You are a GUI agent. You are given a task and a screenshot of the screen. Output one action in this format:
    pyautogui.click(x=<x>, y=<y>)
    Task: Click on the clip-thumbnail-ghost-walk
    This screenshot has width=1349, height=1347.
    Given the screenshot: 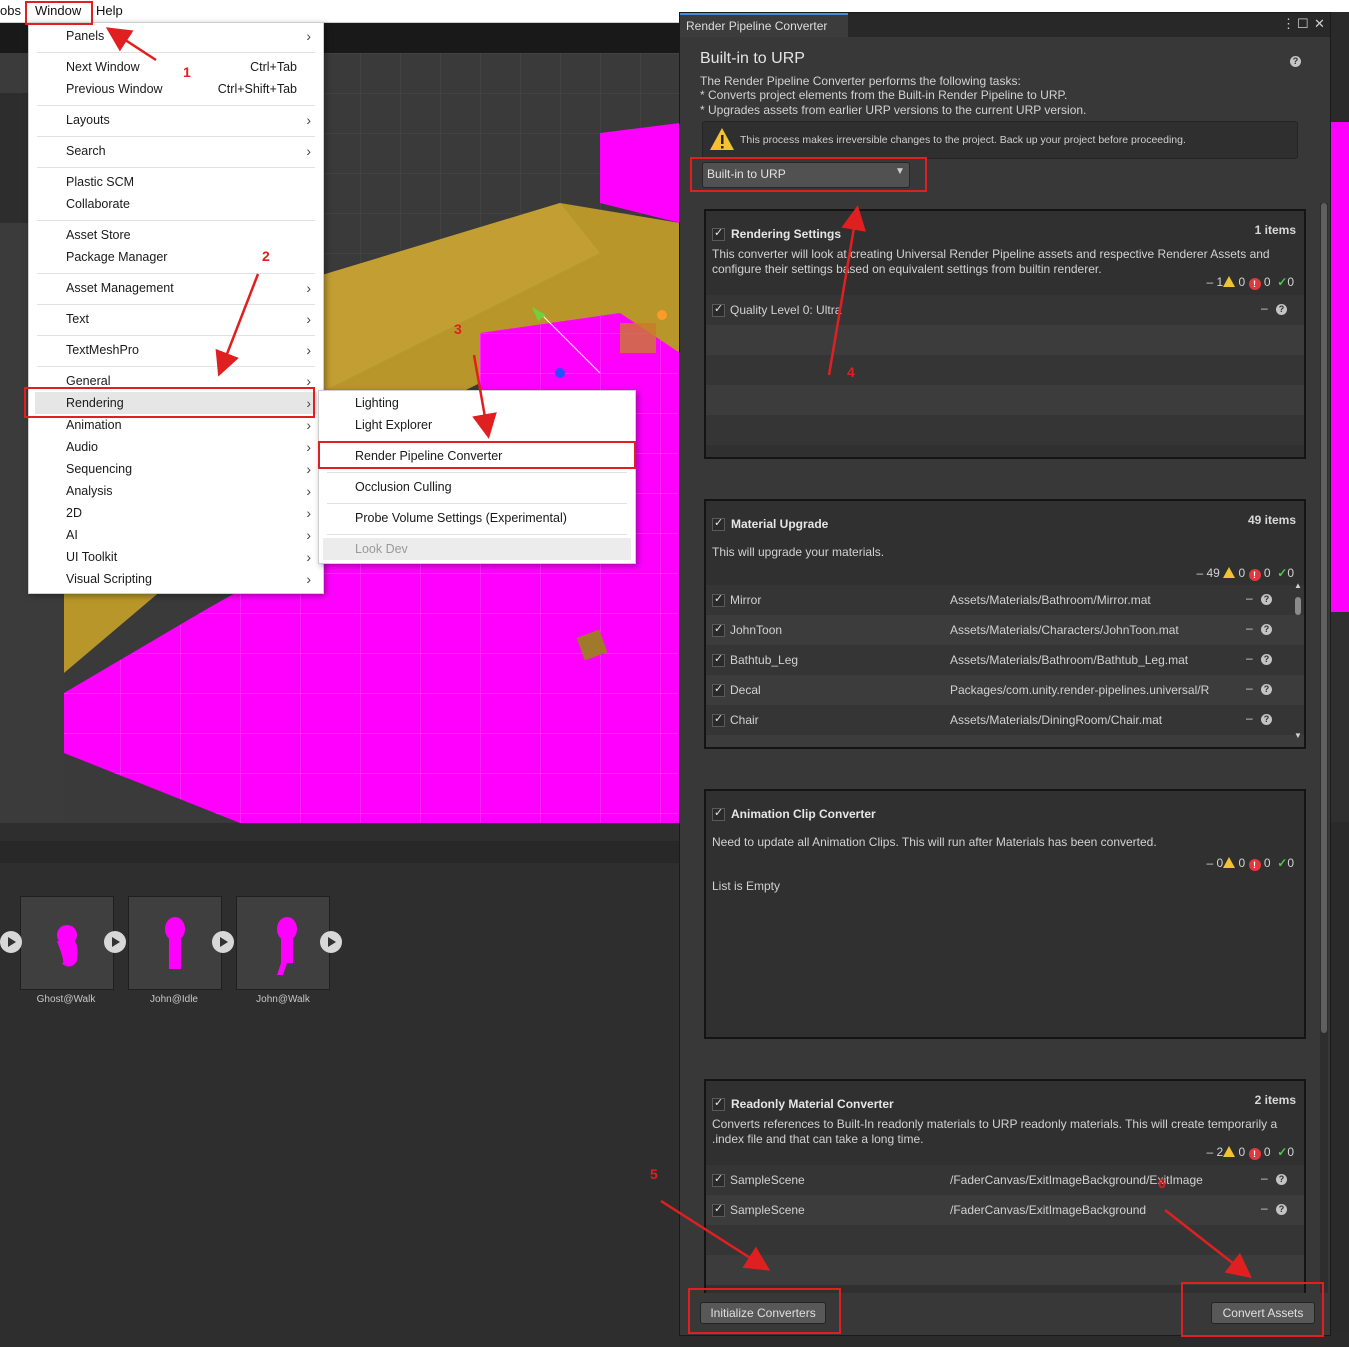 What is the action you would take?
    pyautogui.click(x=67, y=943)
    